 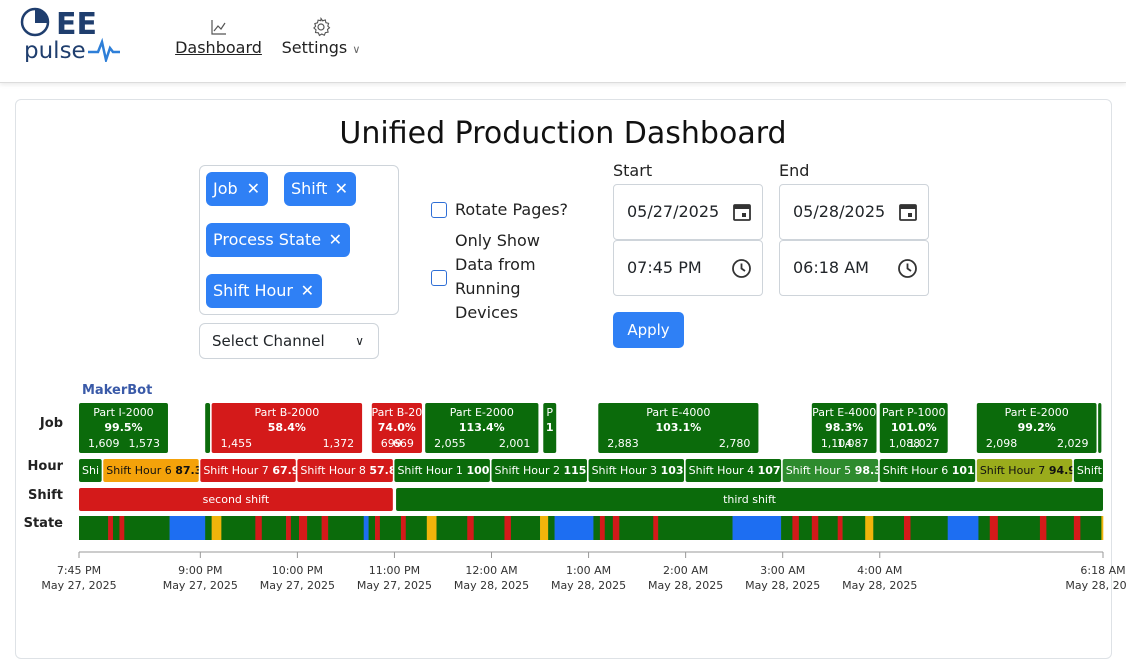 What do you see at coordinates (688, 268) in the screenshot?
I see `start-time-input: 07:45 PM` at bounding box center [688, 268].